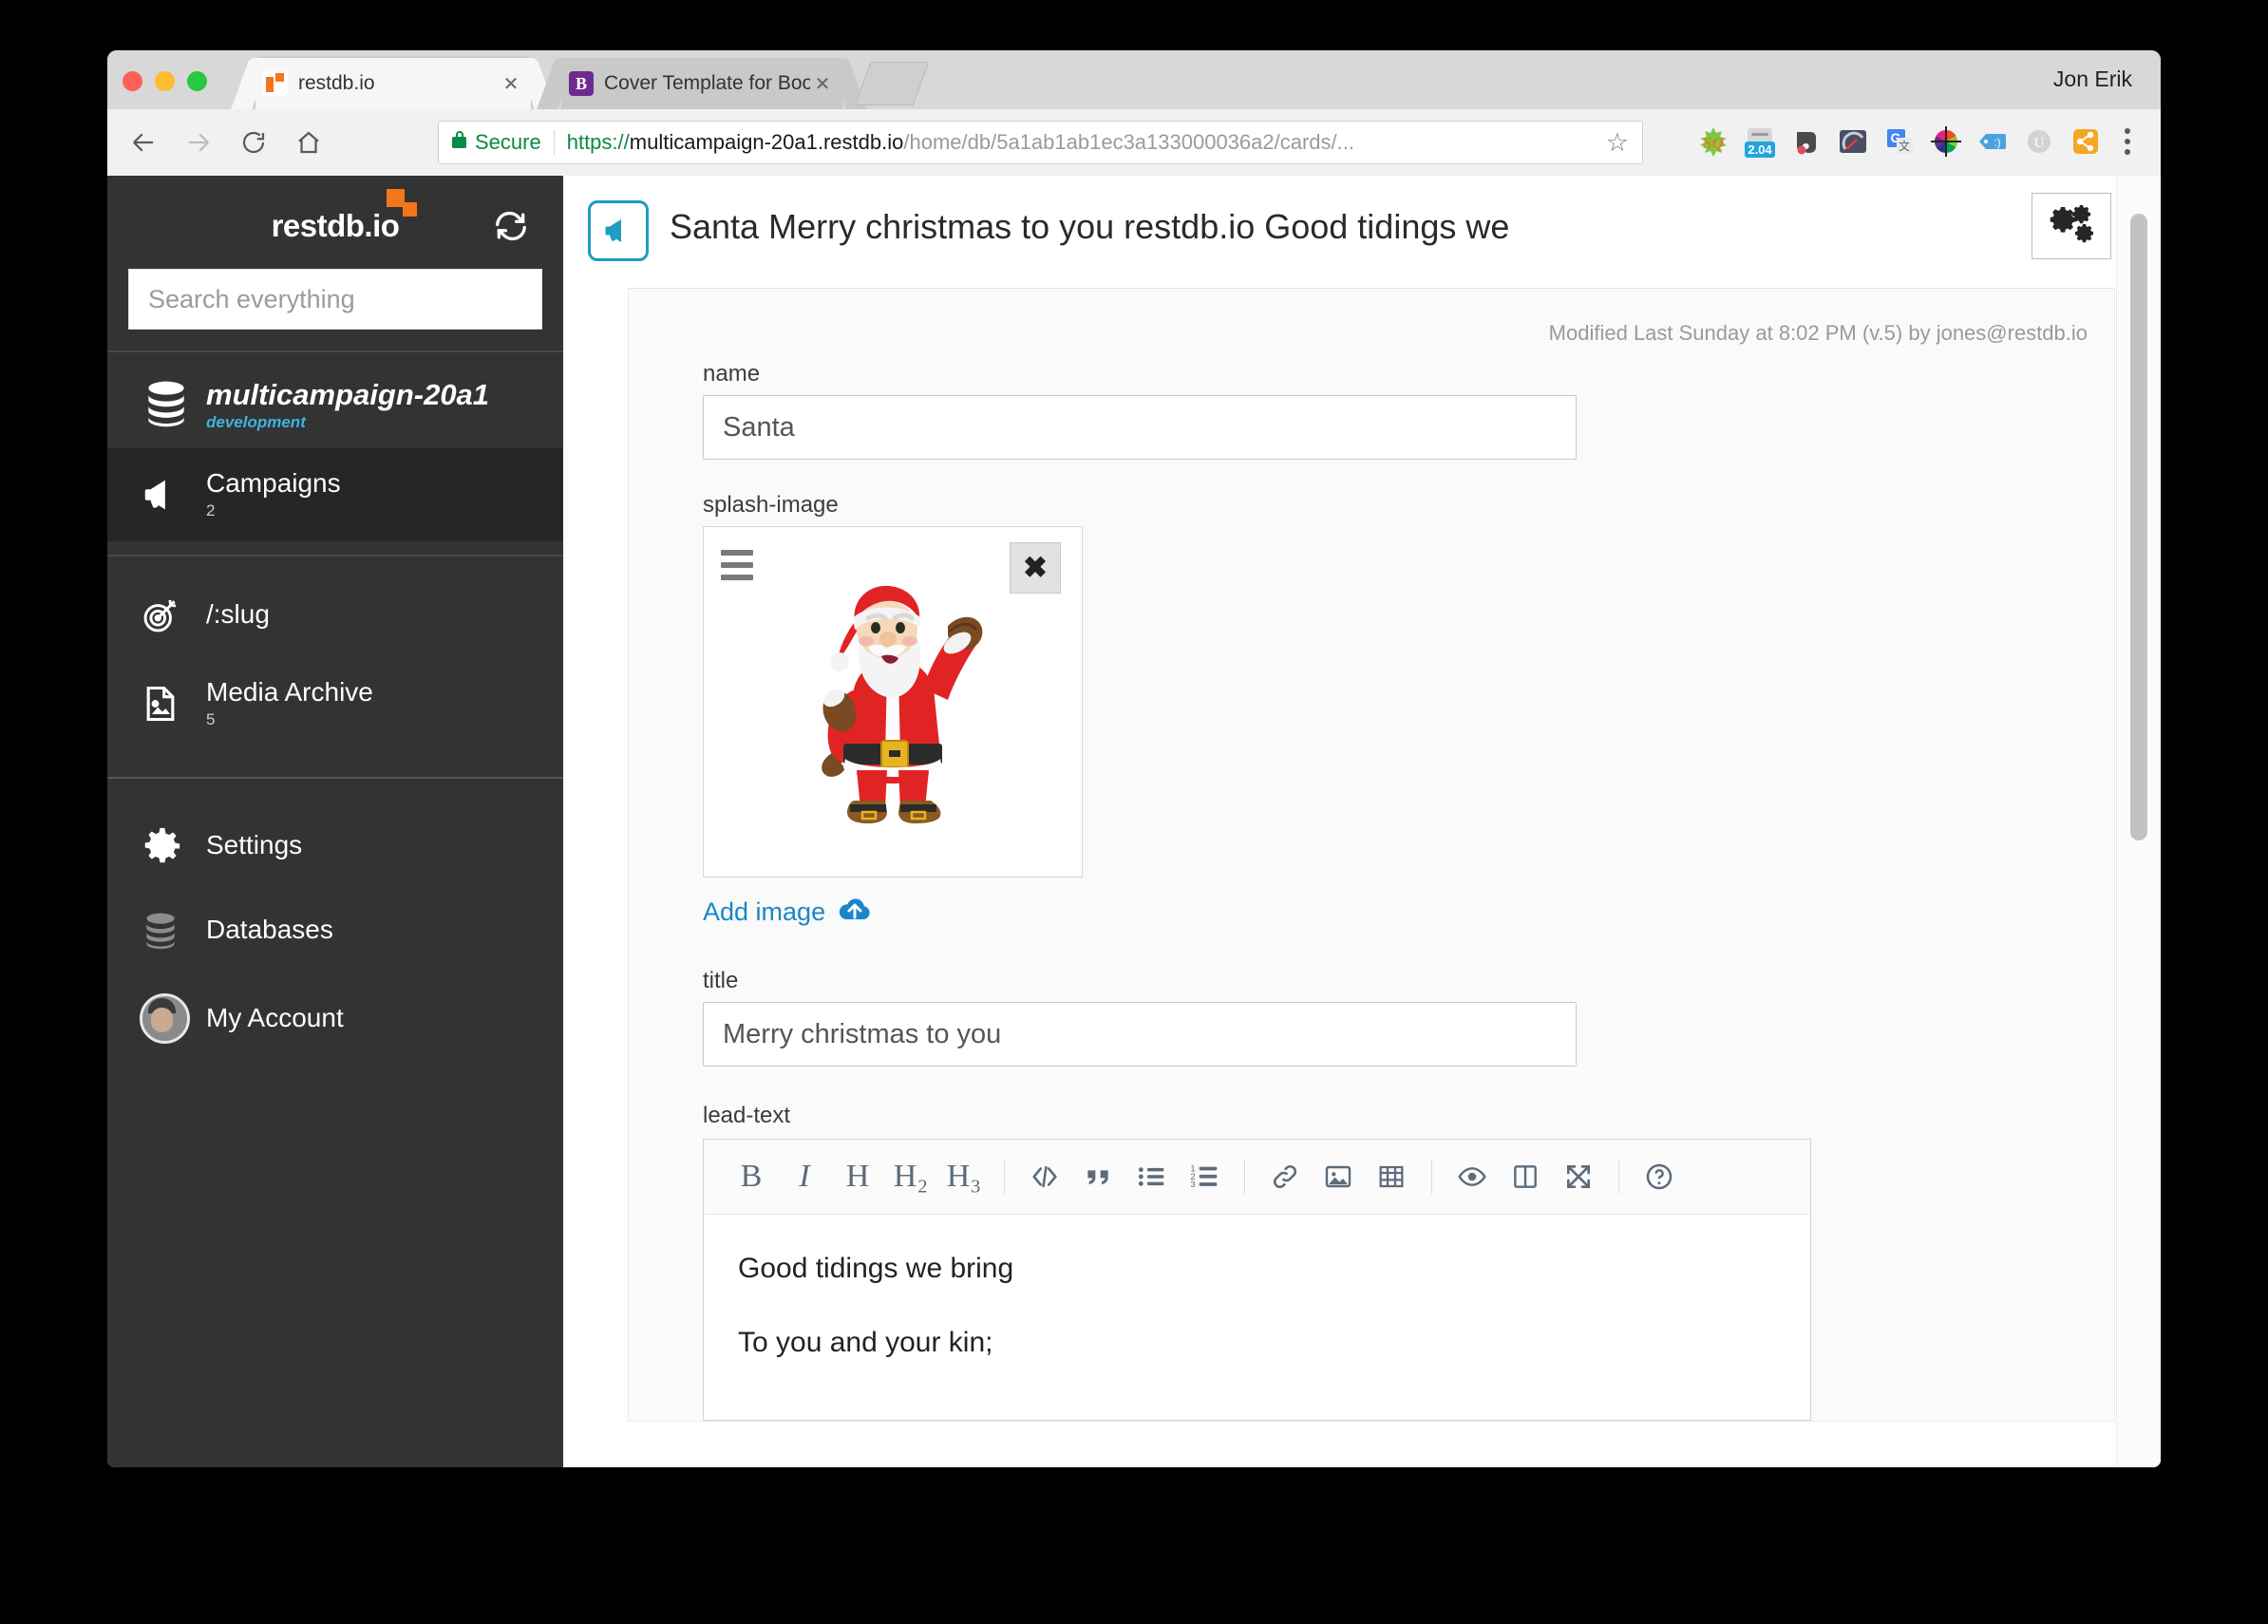  Describe the element at coordinates (238, 614) in the screenshot. I see `sidebar-item-label: /:slug` at that location.